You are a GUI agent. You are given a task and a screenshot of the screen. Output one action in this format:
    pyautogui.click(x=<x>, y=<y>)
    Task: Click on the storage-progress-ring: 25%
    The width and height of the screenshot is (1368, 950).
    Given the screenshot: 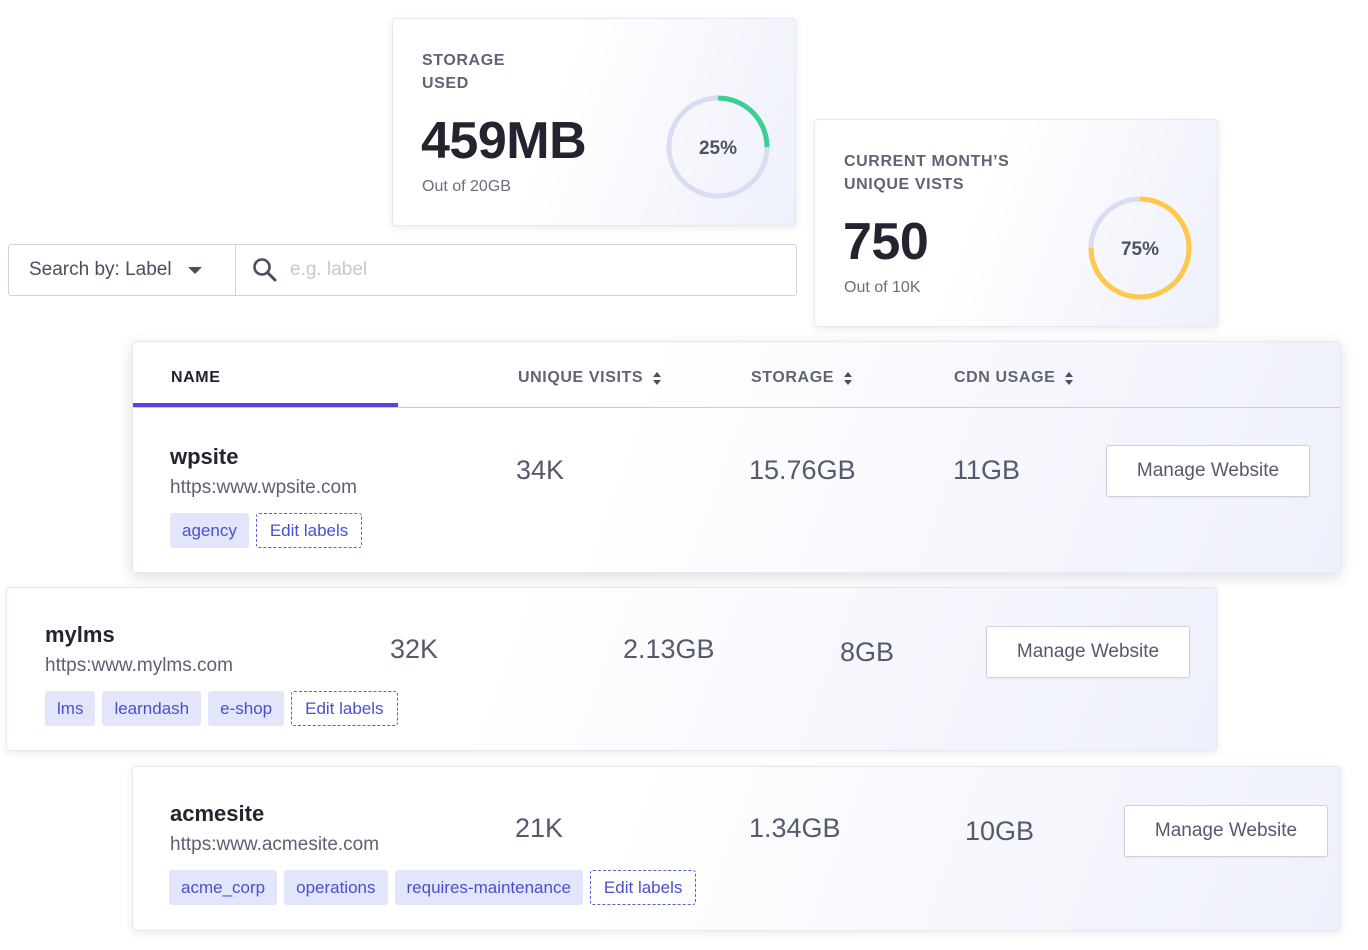 What is the action you would take?
    pyautogui.click(x=718, y=147)
    